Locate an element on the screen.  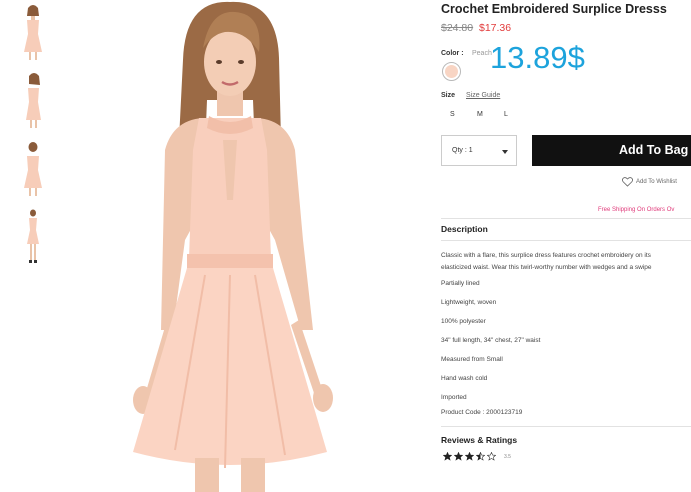
free-shipping-notice: Free Shipping On Orders Ov is located at coordinates (636, 210).